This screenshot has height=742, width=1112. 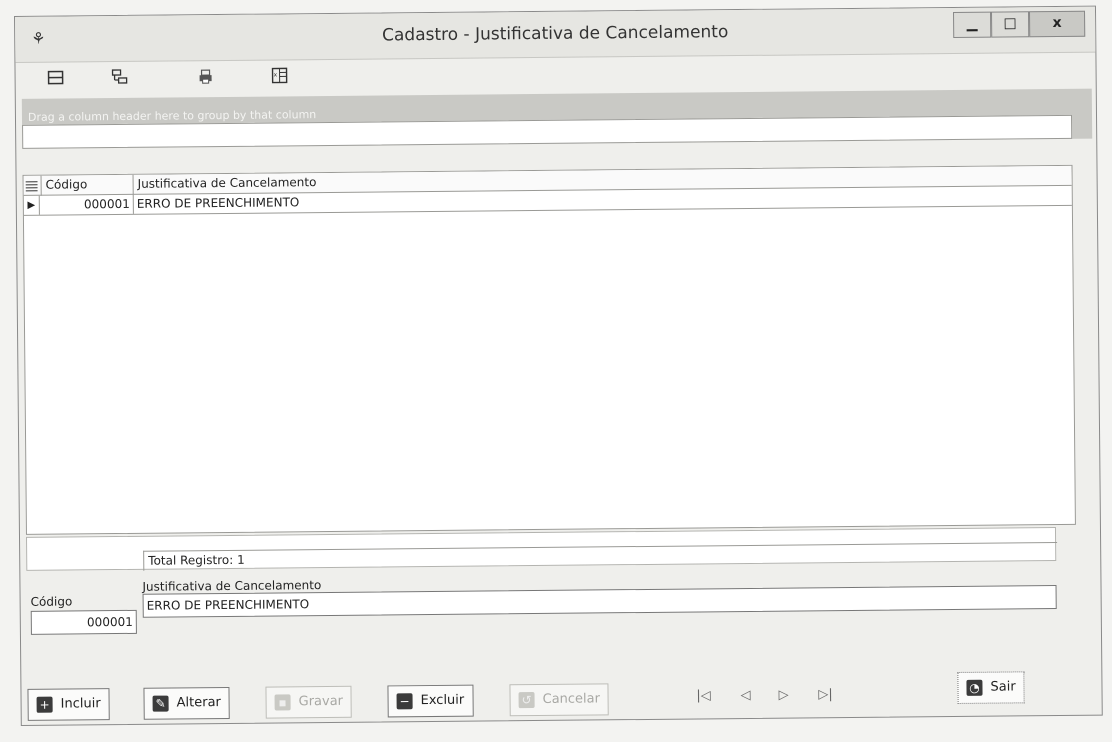 I want to click on cancelar-button: ↺ Cancelar, so click(x=559, y=700).